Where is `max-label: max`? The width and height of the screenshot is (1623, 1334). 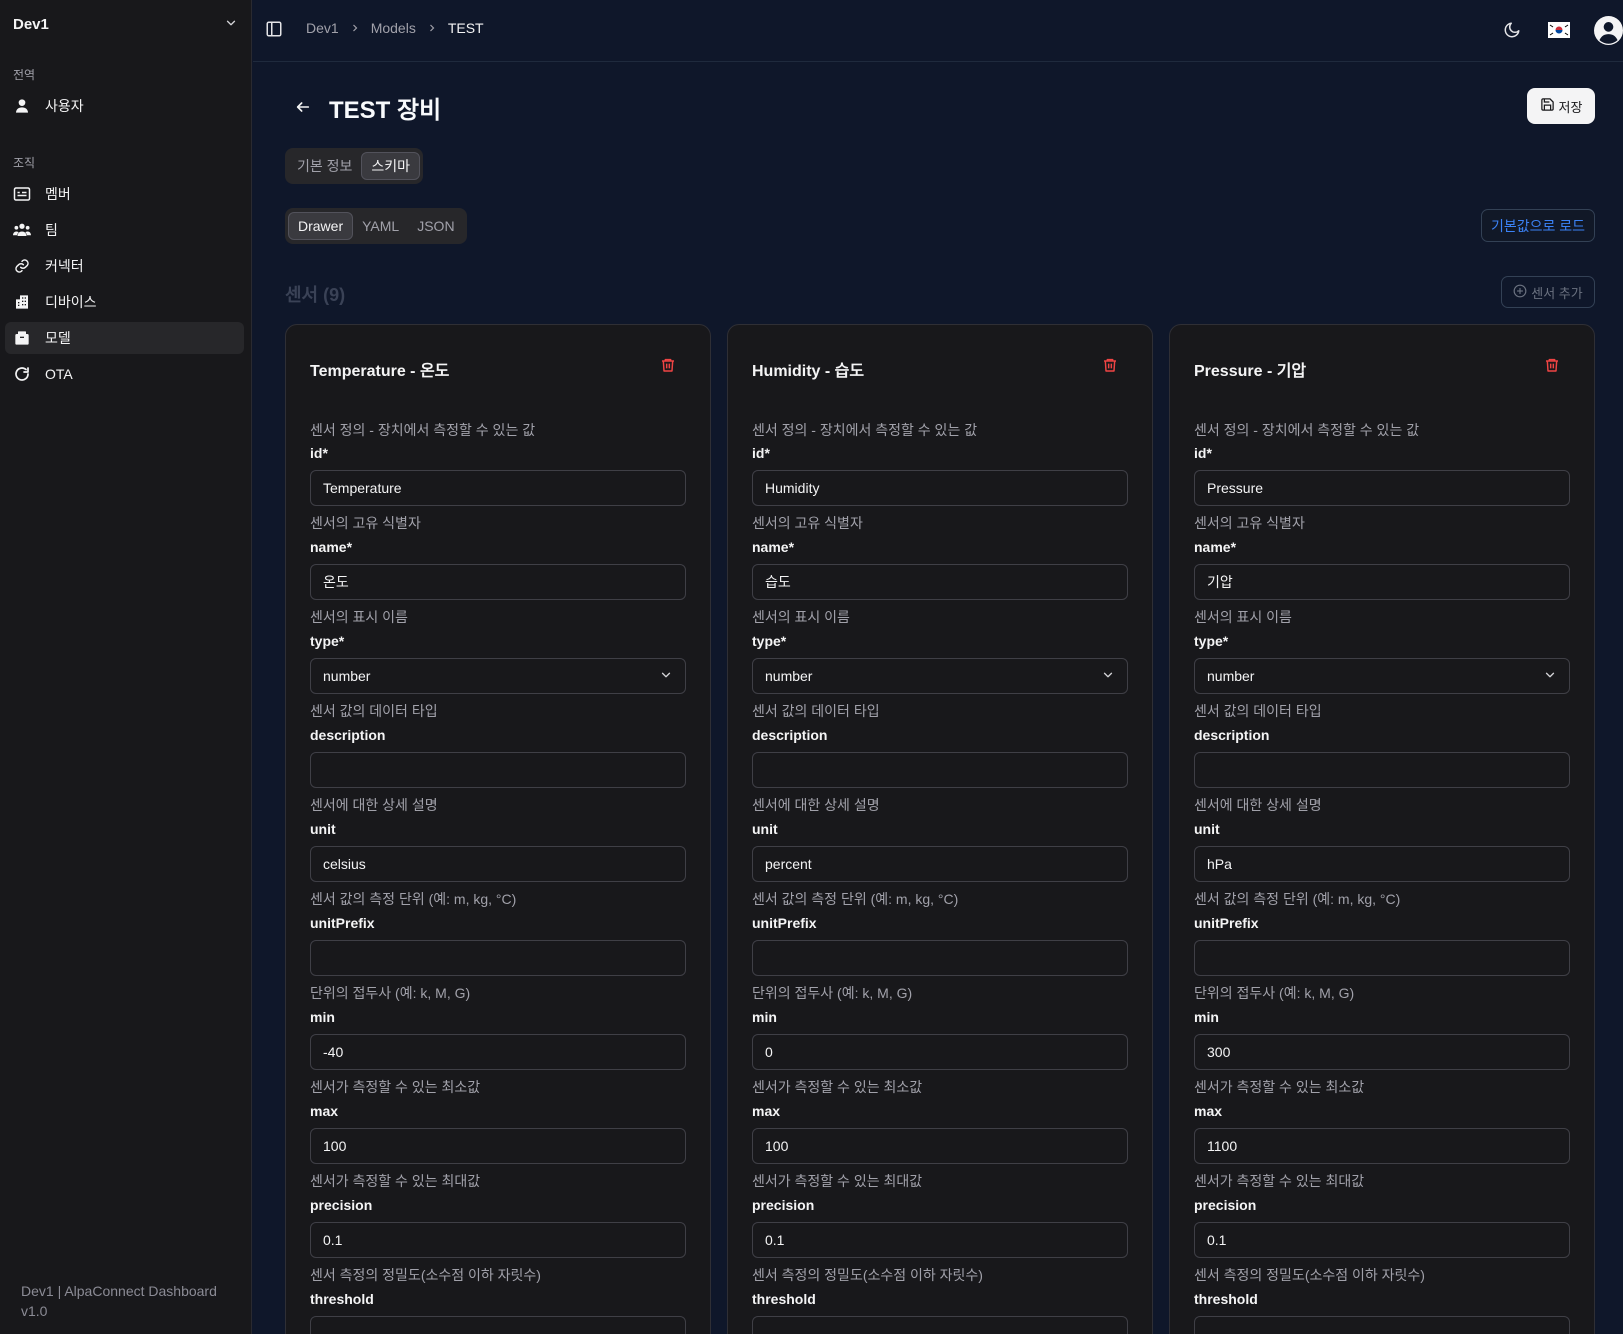
max-label: max is located at coordinates (766, 1111).